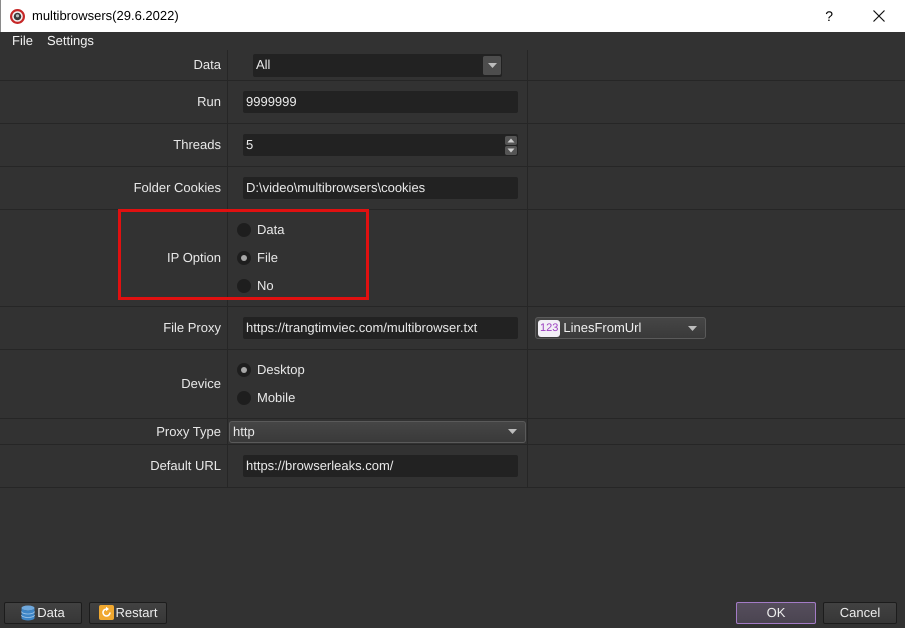 The image size is (905, 628). Describe the element at coordinates (271, 398) in the screenshot. I see `radio-option: Mobile` at that location.